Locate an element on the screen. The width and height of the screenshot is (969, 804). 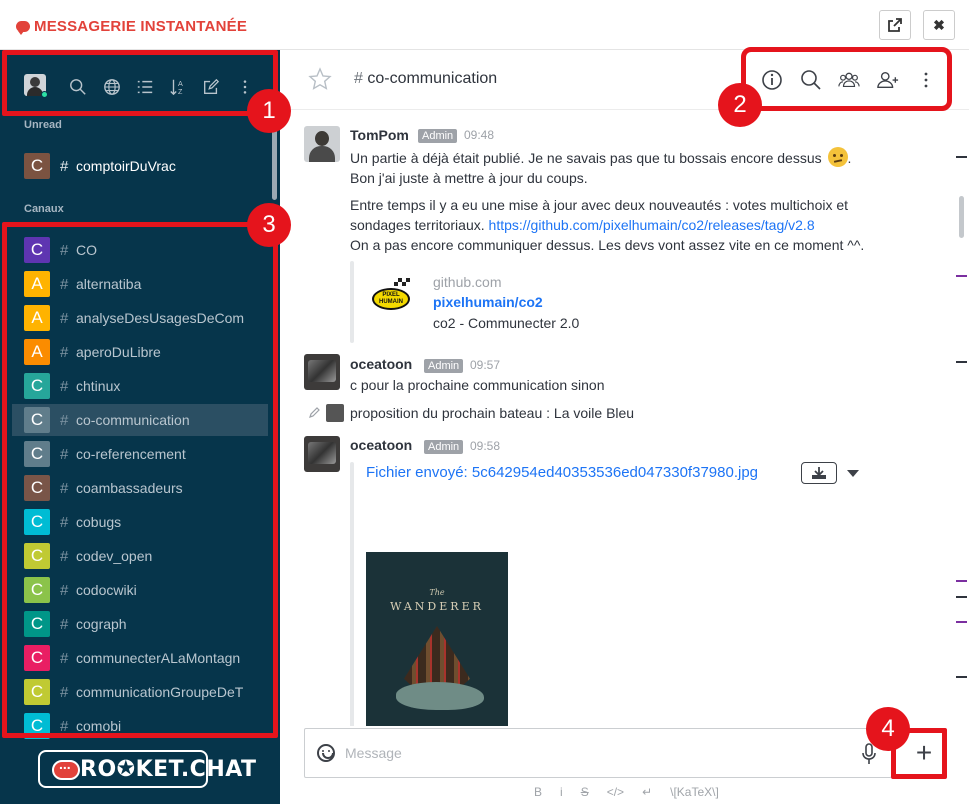
italic-button: i is located at coordinates (561, 792).